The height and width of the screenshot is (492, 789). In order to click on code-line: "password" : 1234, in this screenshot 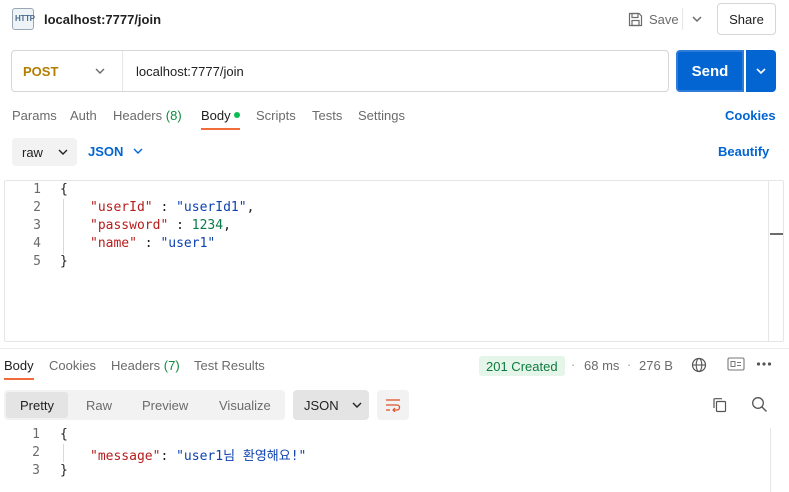, I will do `click(160, 225)`.